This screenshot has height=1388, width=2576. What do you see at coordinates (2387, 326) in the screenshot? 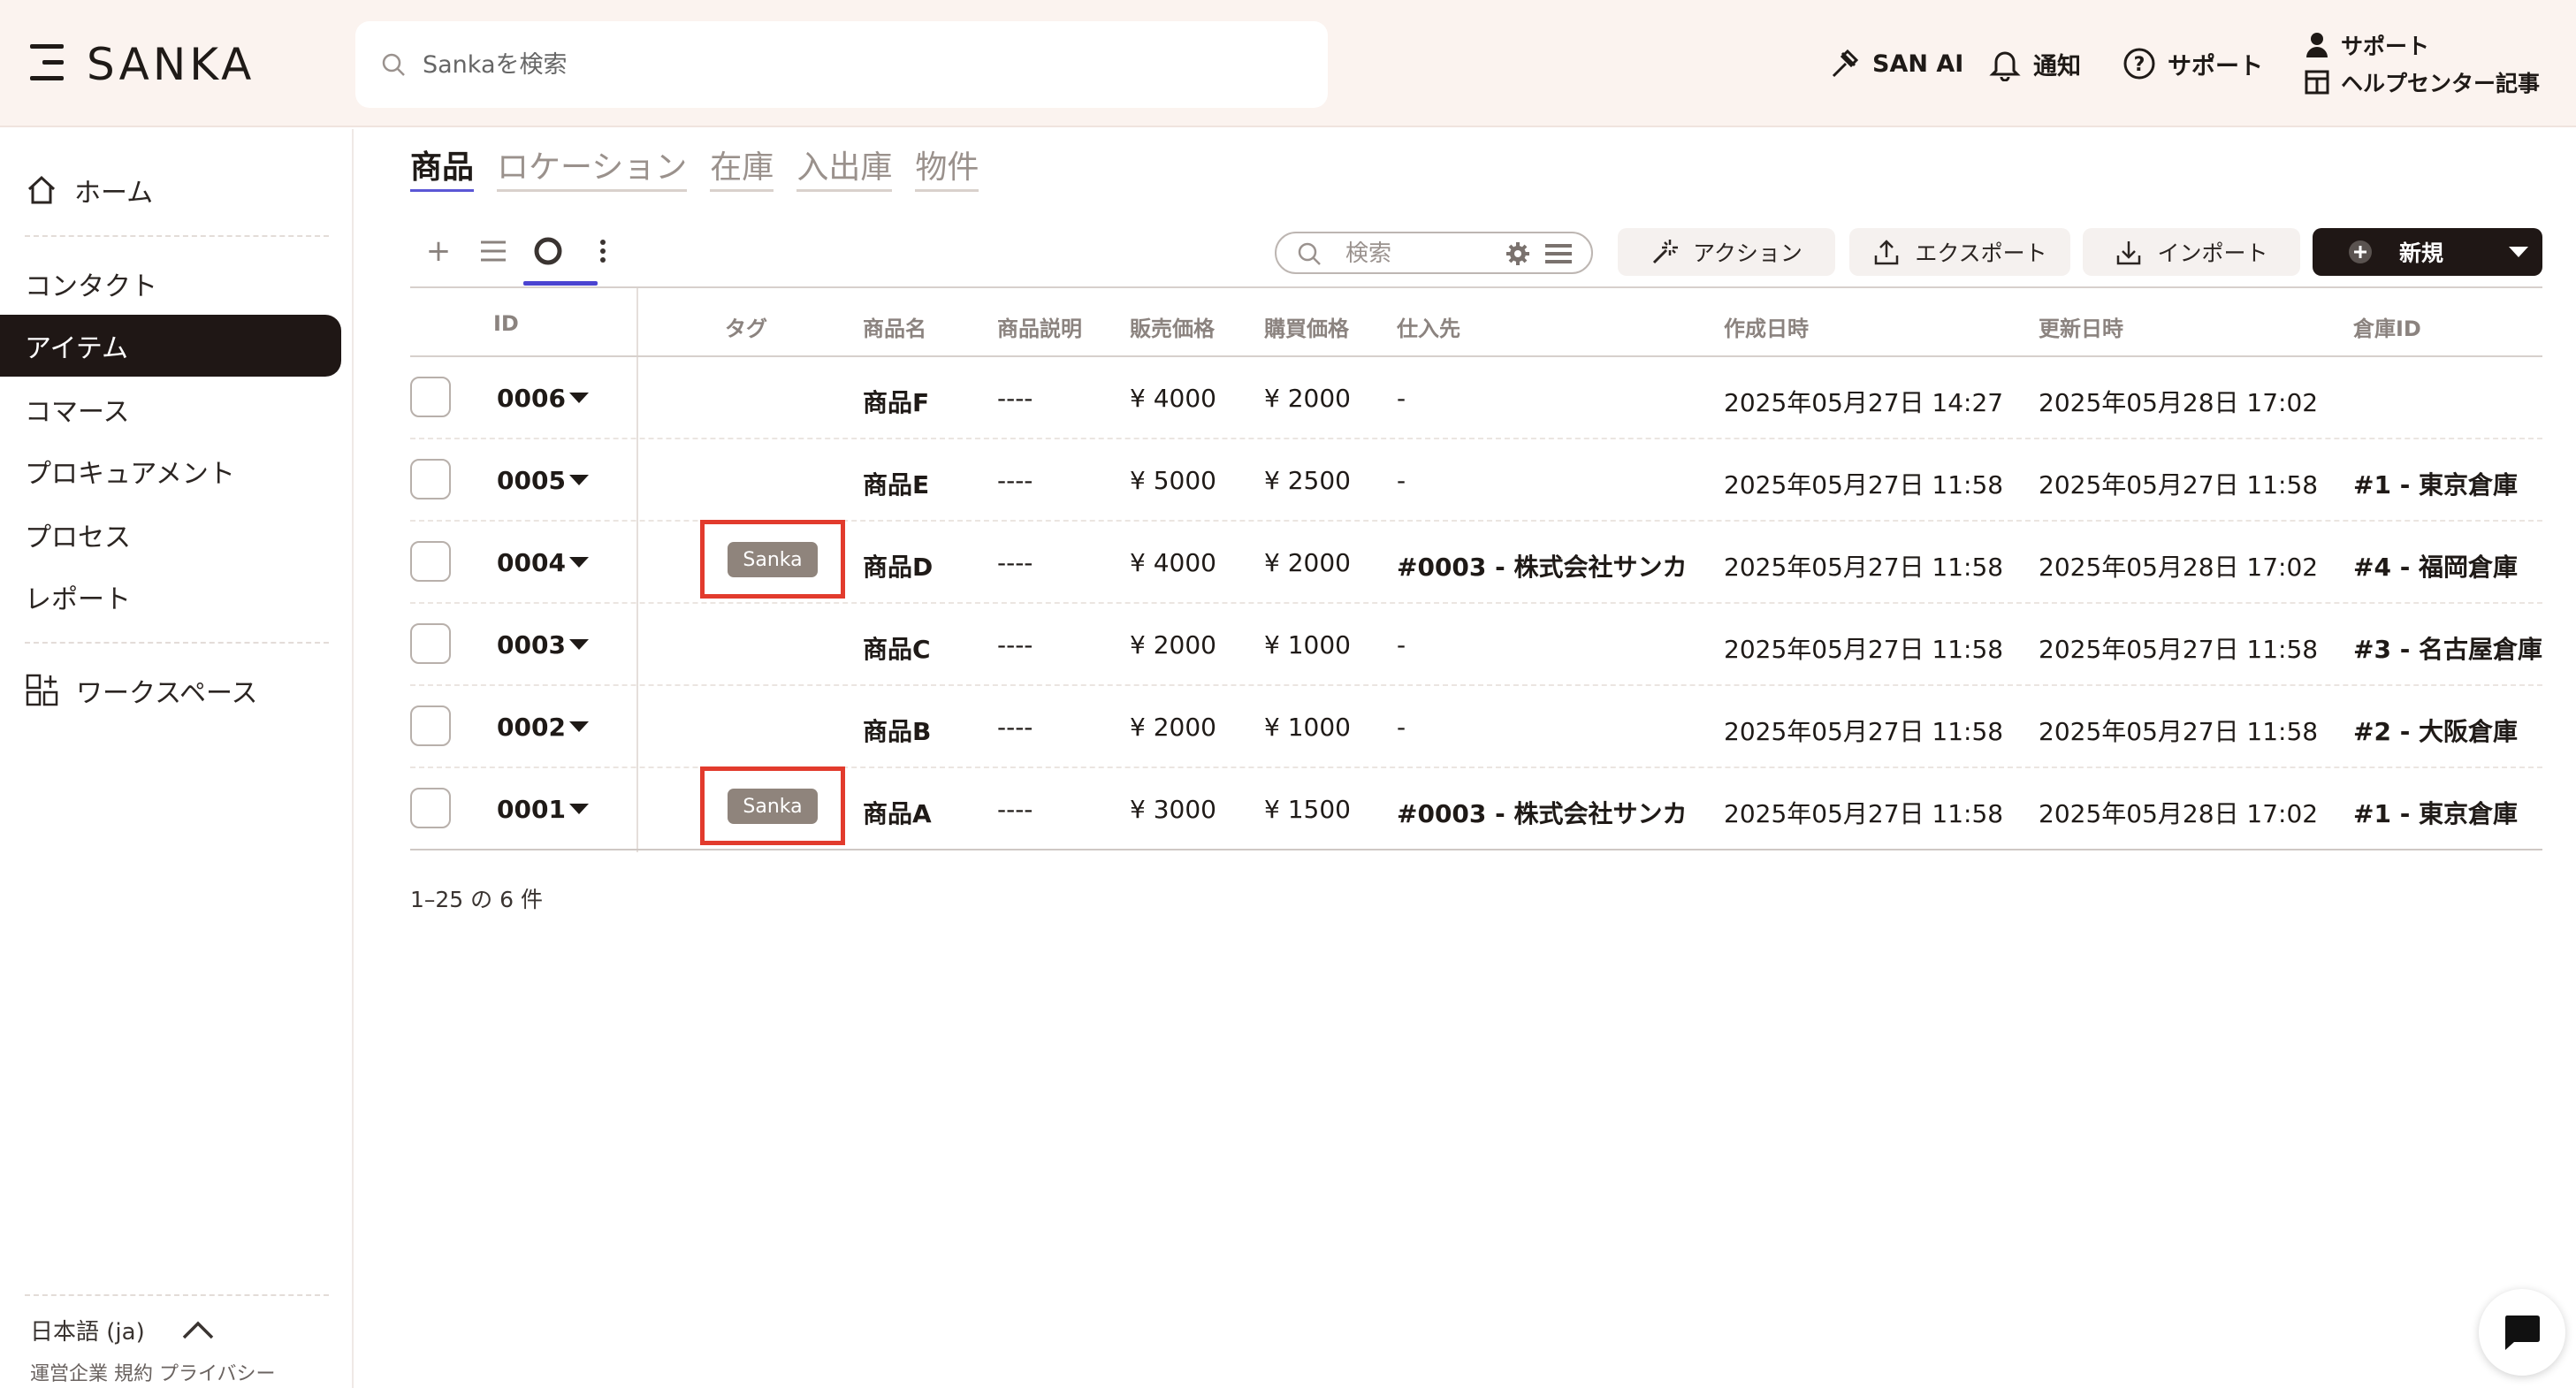
I see `column-header-warehouse: 倉庫ID` at bounding box center [2387, 326].